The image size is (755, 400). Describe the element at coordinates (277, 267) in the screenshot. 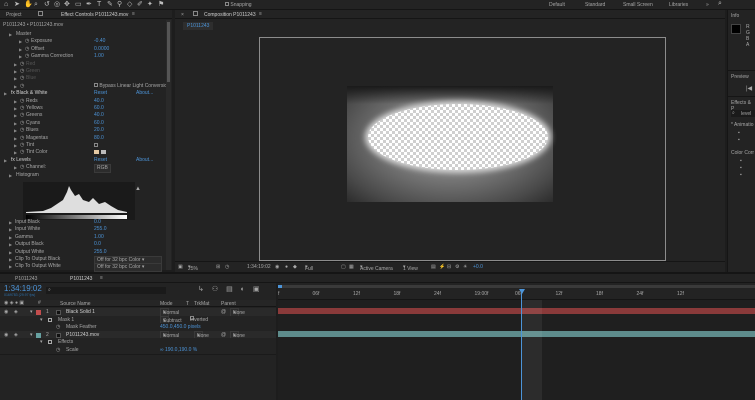

I see `snapshot-icon: ◉` at that location.